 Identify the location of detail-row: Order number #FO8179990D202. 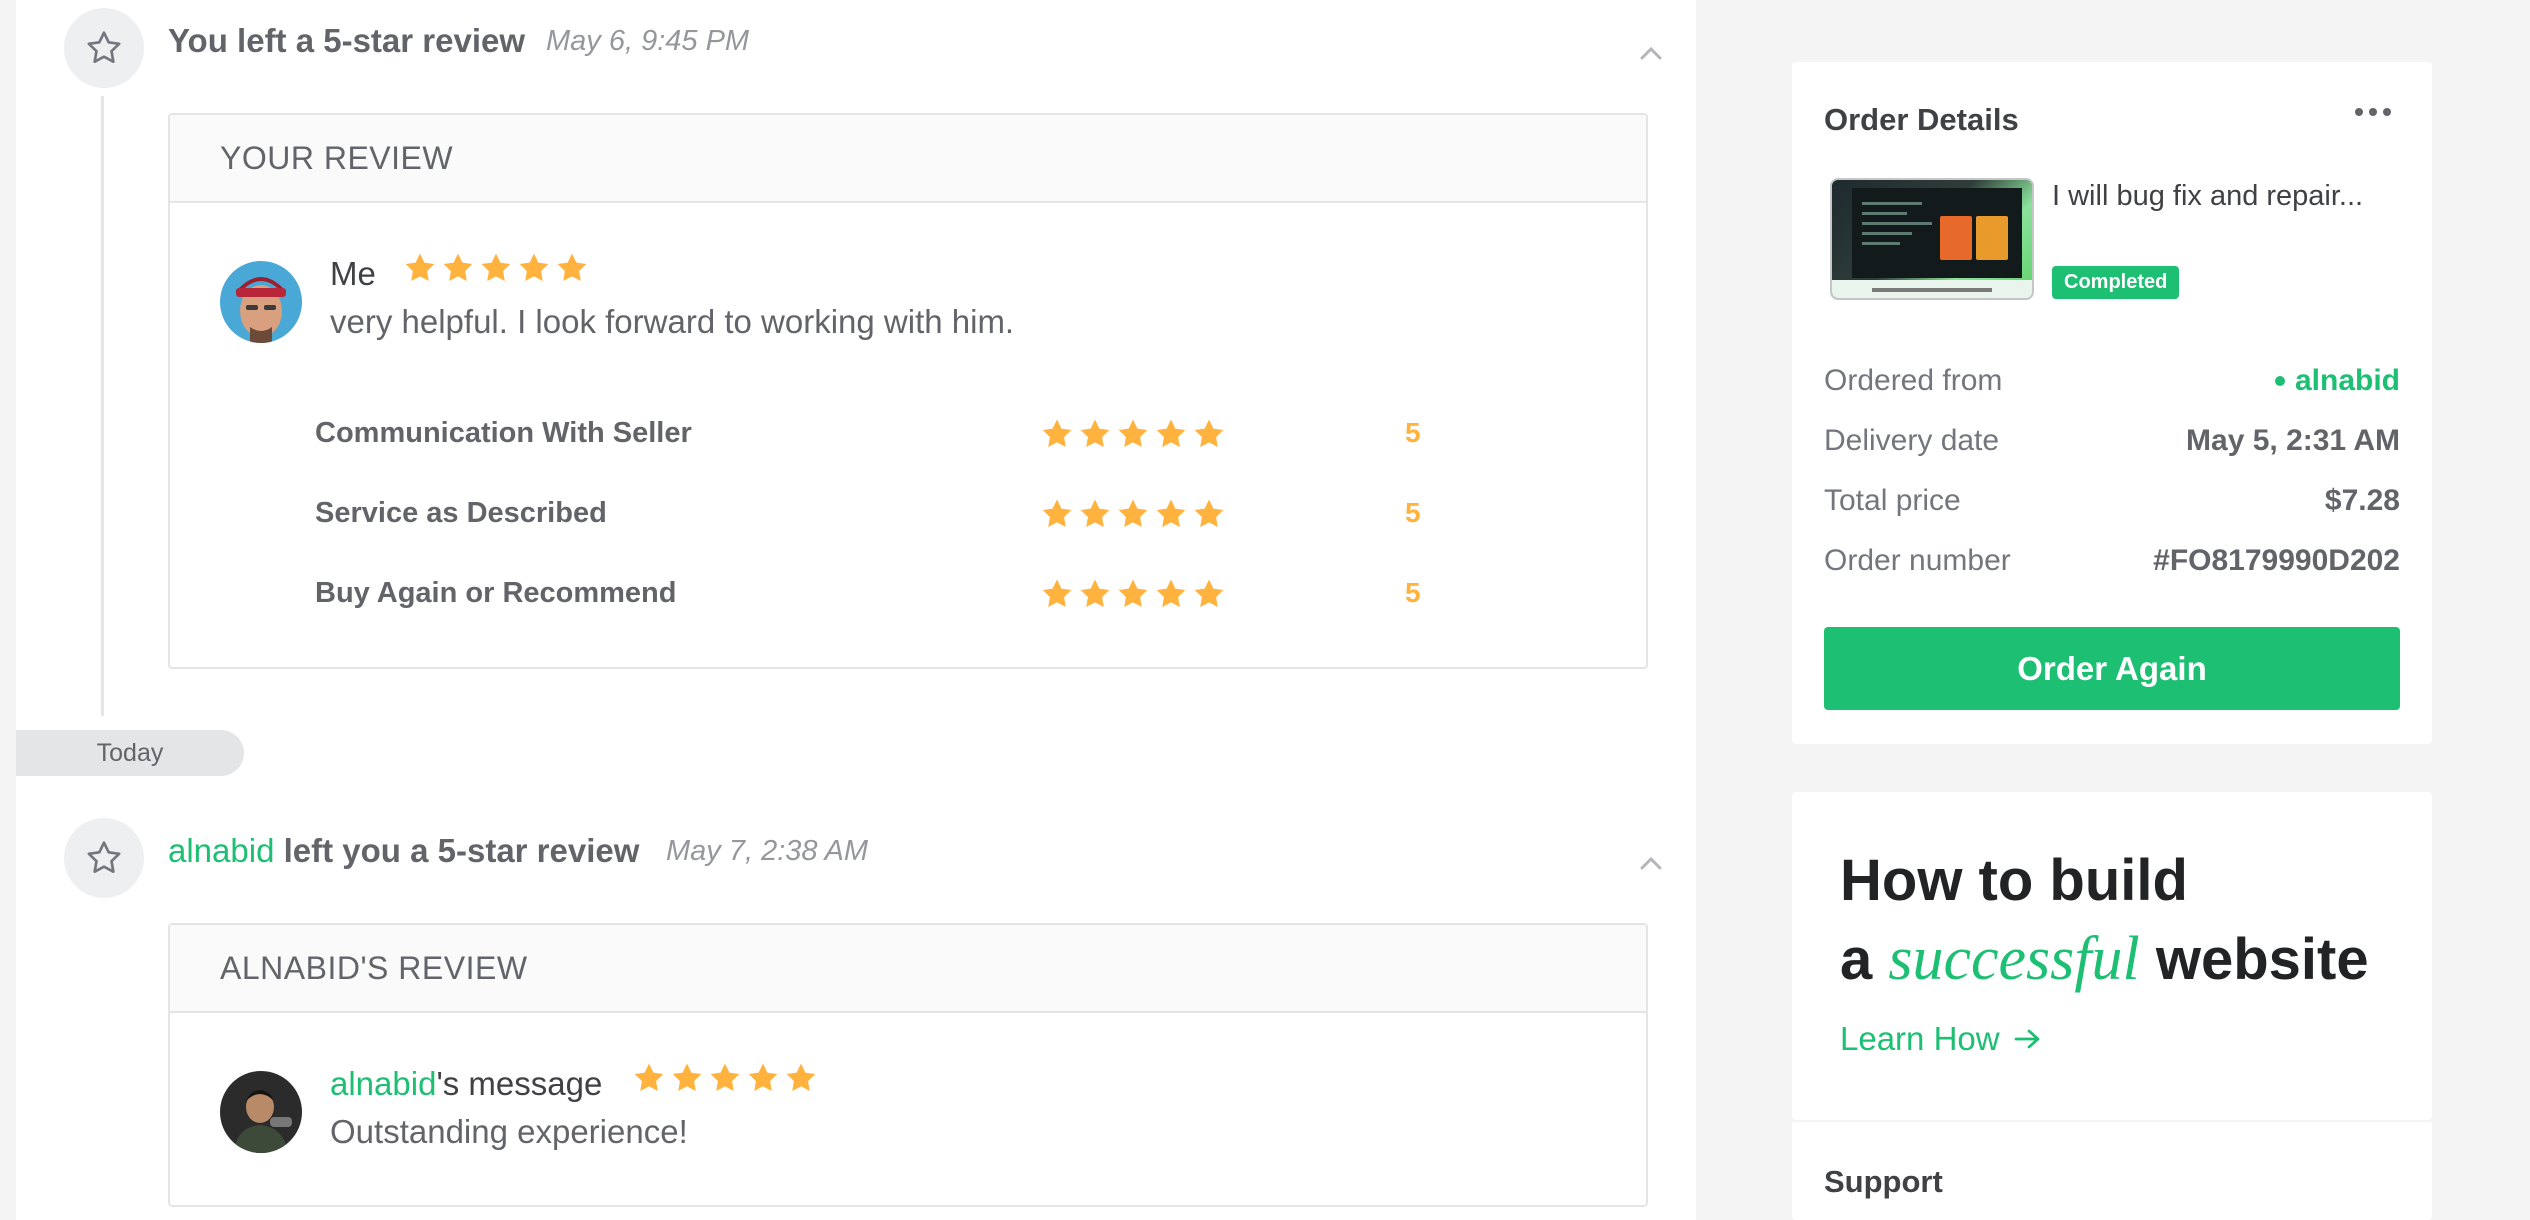
(2112, 564).